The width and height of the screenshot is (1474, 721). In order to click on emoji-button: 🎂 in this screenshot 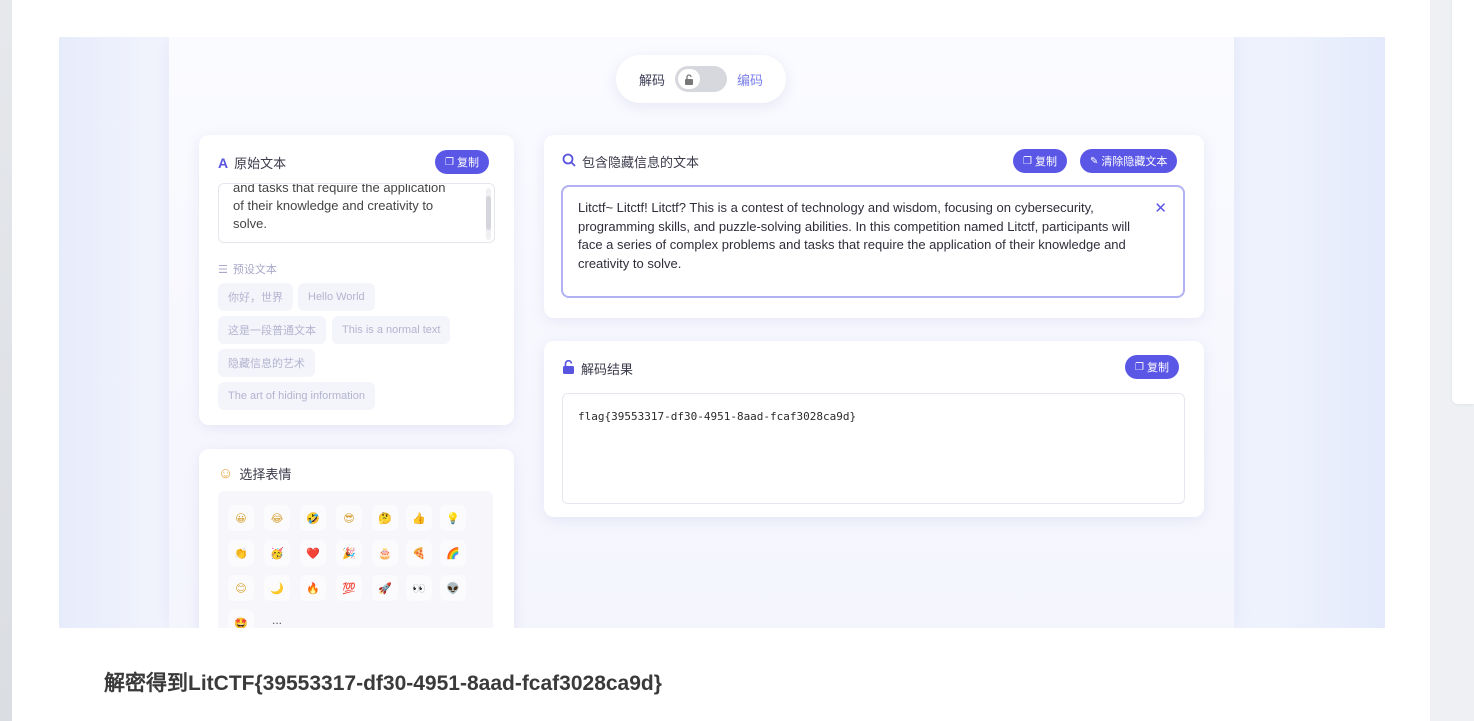, I will do `click(385, 553)`.